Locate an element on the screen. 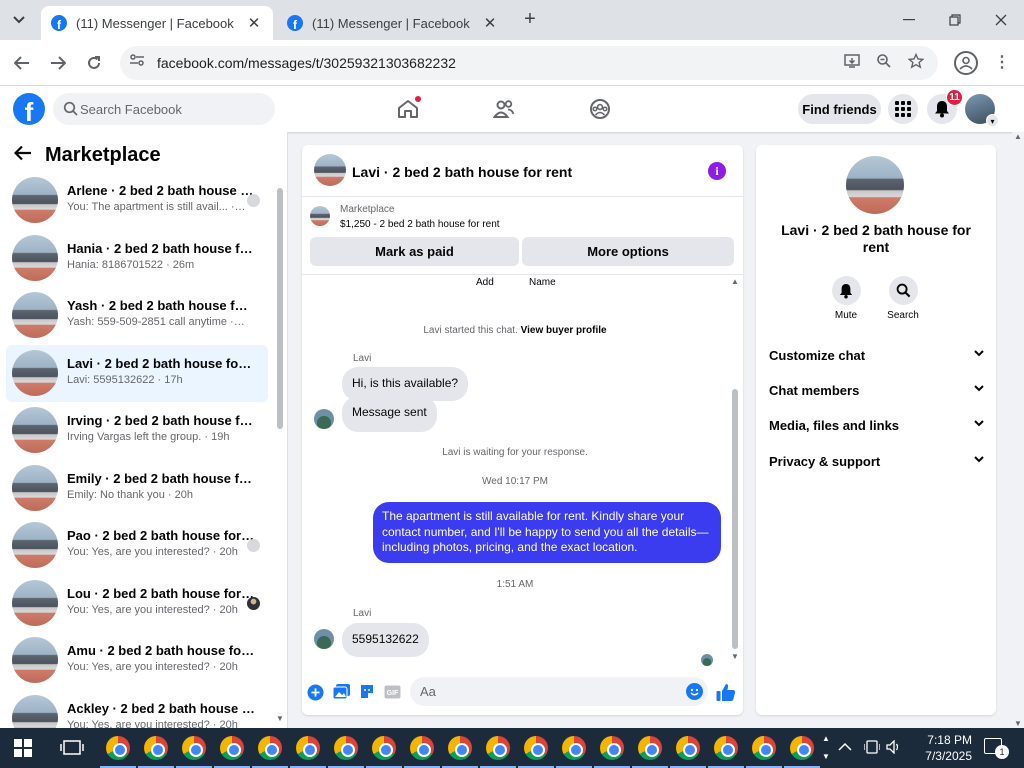 This screenshot has width=1024, height=768. thread-scrollbar: ▲ ▼ is located at coordinates (735, 469).